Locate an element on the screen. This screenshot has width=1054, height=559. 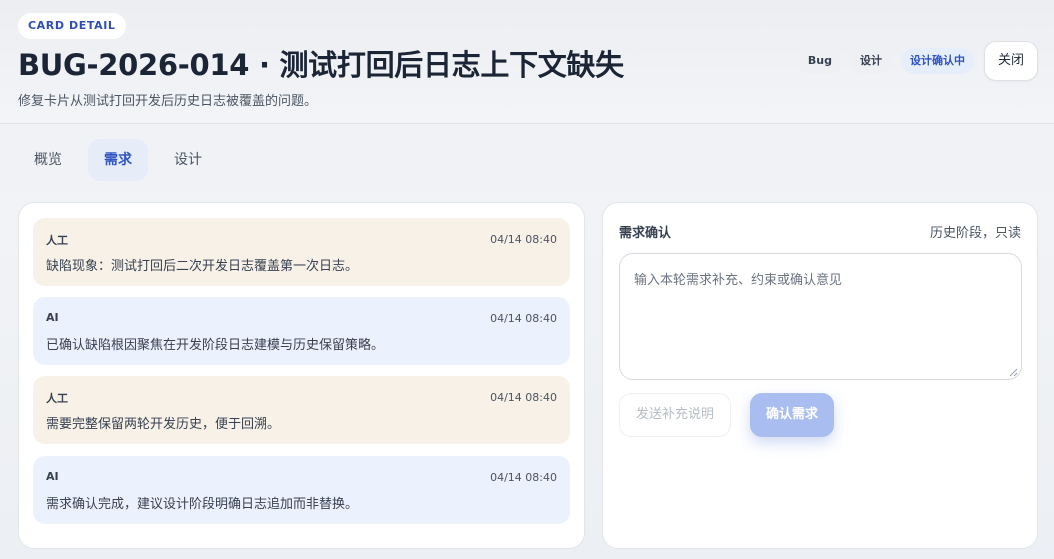
message-item: 人工 04/14 08:40 需要完整保留两轮开发历史，便于回溯。 is located at coordinates (301, 410).